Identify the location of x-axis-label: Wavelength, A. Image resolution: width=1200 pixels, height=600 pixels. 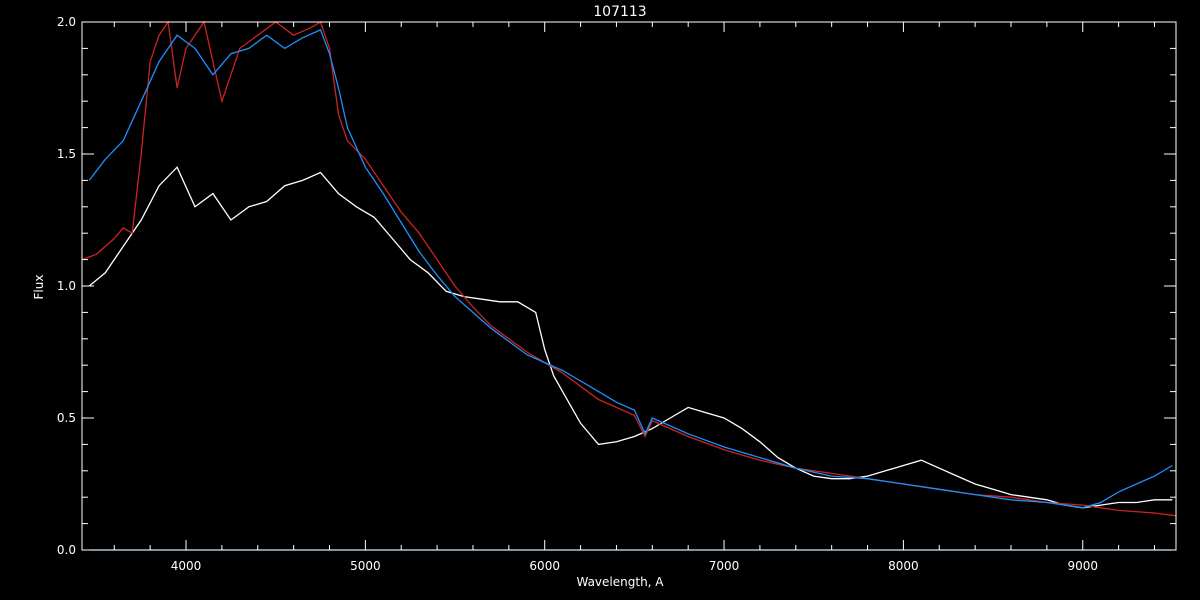
(620, 582).